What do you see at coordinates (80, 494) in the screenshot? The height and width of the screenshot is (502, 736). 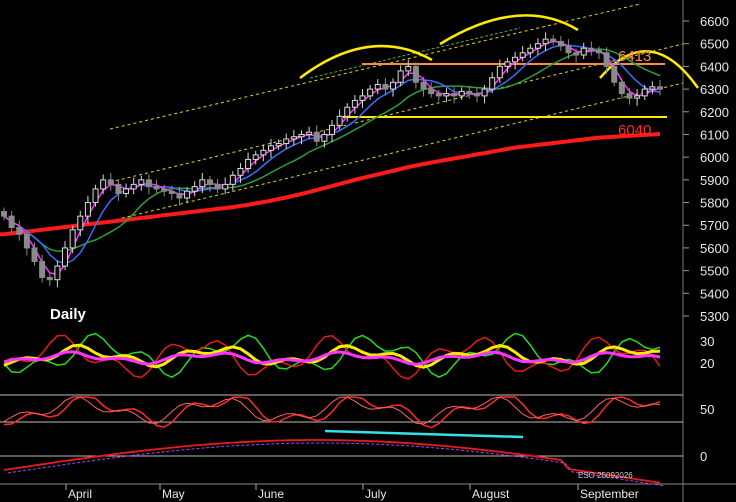 I see `month-label: April` at bounding box center [80, 494].